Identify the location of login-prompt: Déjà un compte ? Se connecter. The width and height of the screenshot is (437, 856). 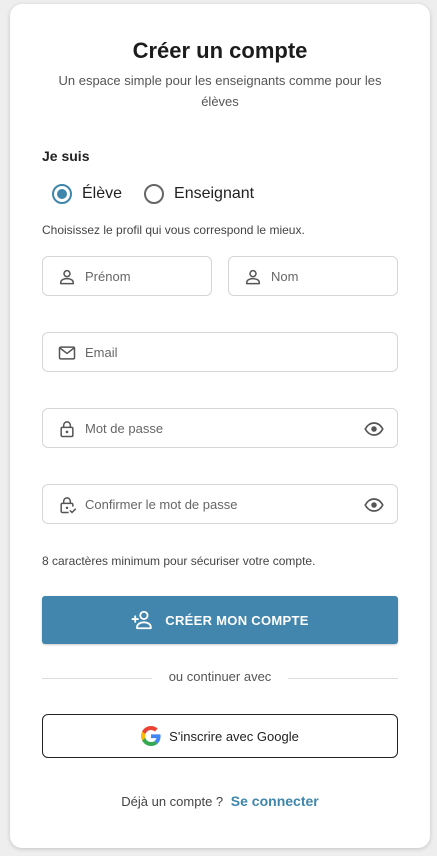
(220, 801).